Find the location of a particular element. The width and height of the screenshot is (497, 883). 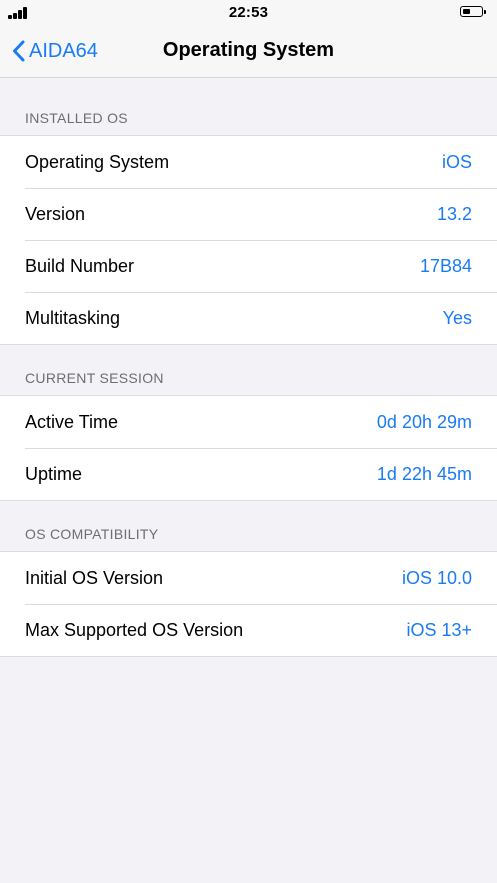

row-max-supported-os-version: Max Supported OS Version iOS 13+ is located at coordinates (248, 630).